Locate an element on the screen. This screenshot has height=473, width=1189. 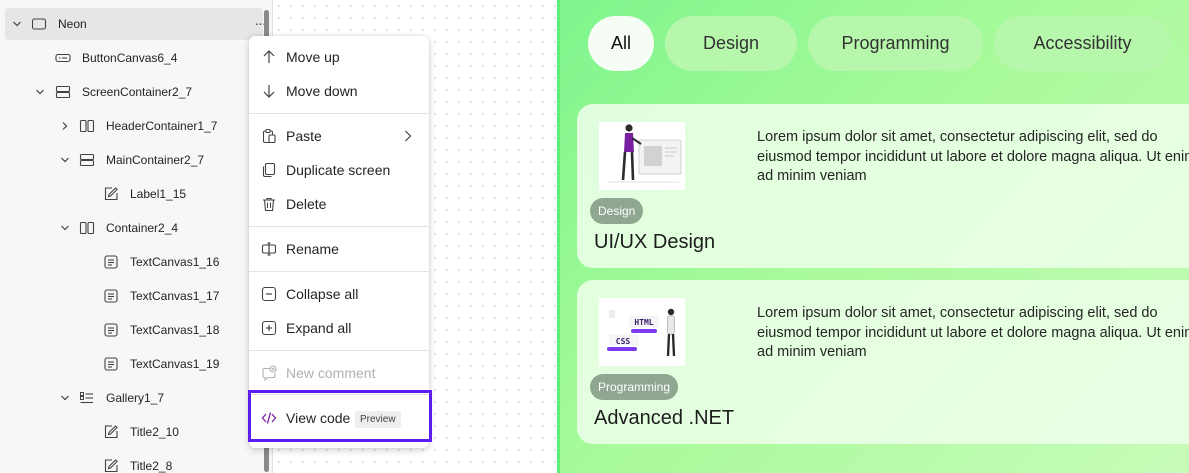
menu-item-delete: Delete is located at coordinates (339, 204).